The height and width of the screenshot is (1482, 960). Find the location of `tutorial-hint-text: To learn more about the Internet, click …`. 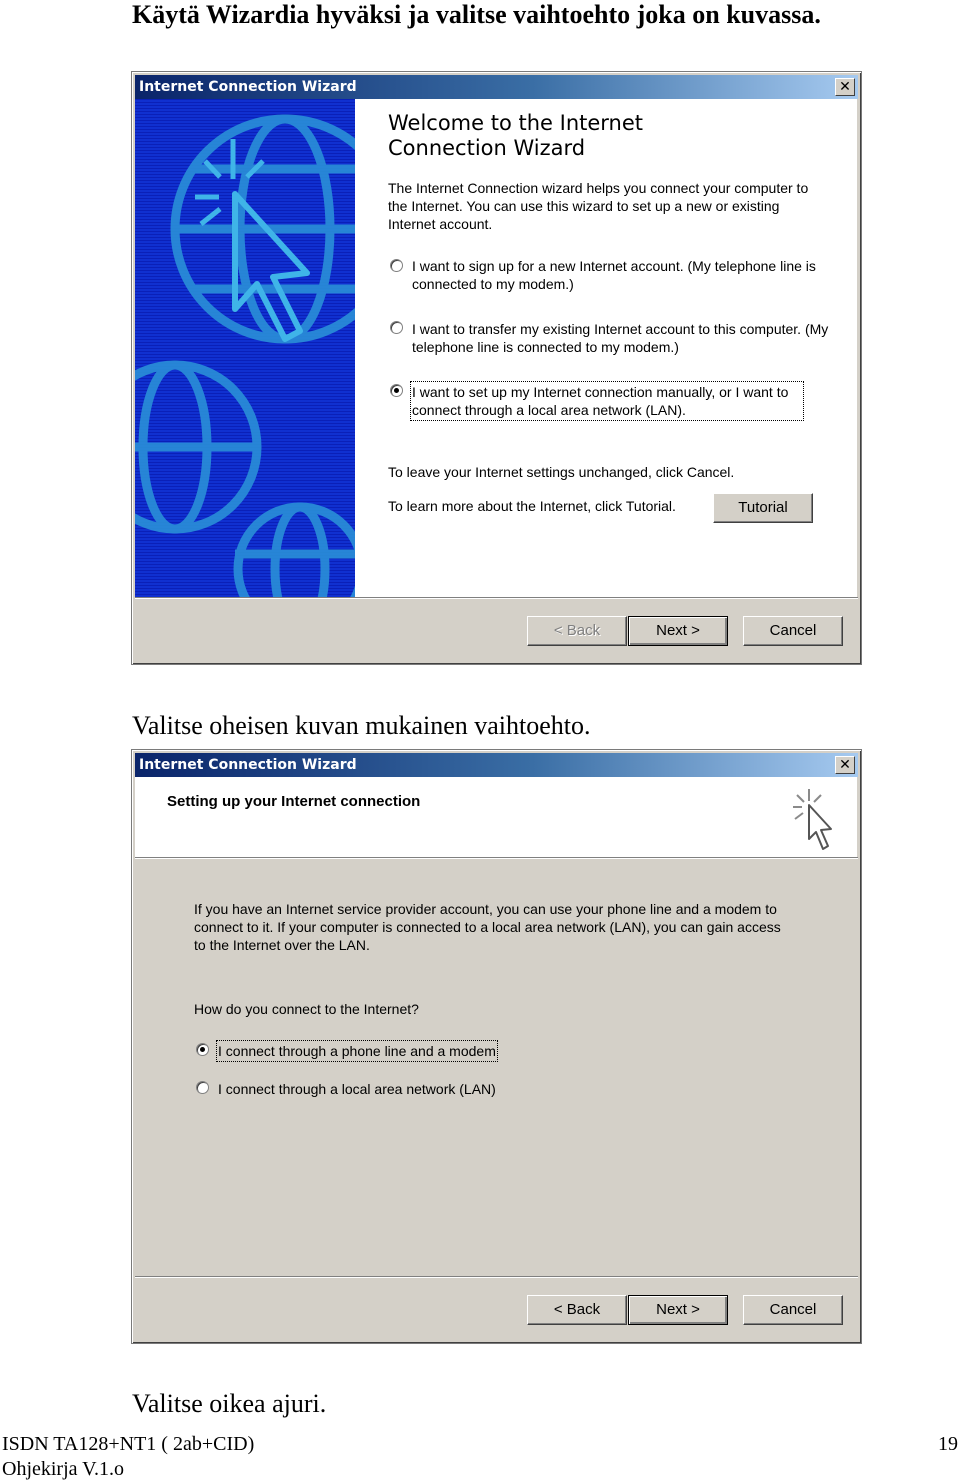

tutorial-hint-text: To learn more about the Internet, click … is located at coordinates (532, 506).